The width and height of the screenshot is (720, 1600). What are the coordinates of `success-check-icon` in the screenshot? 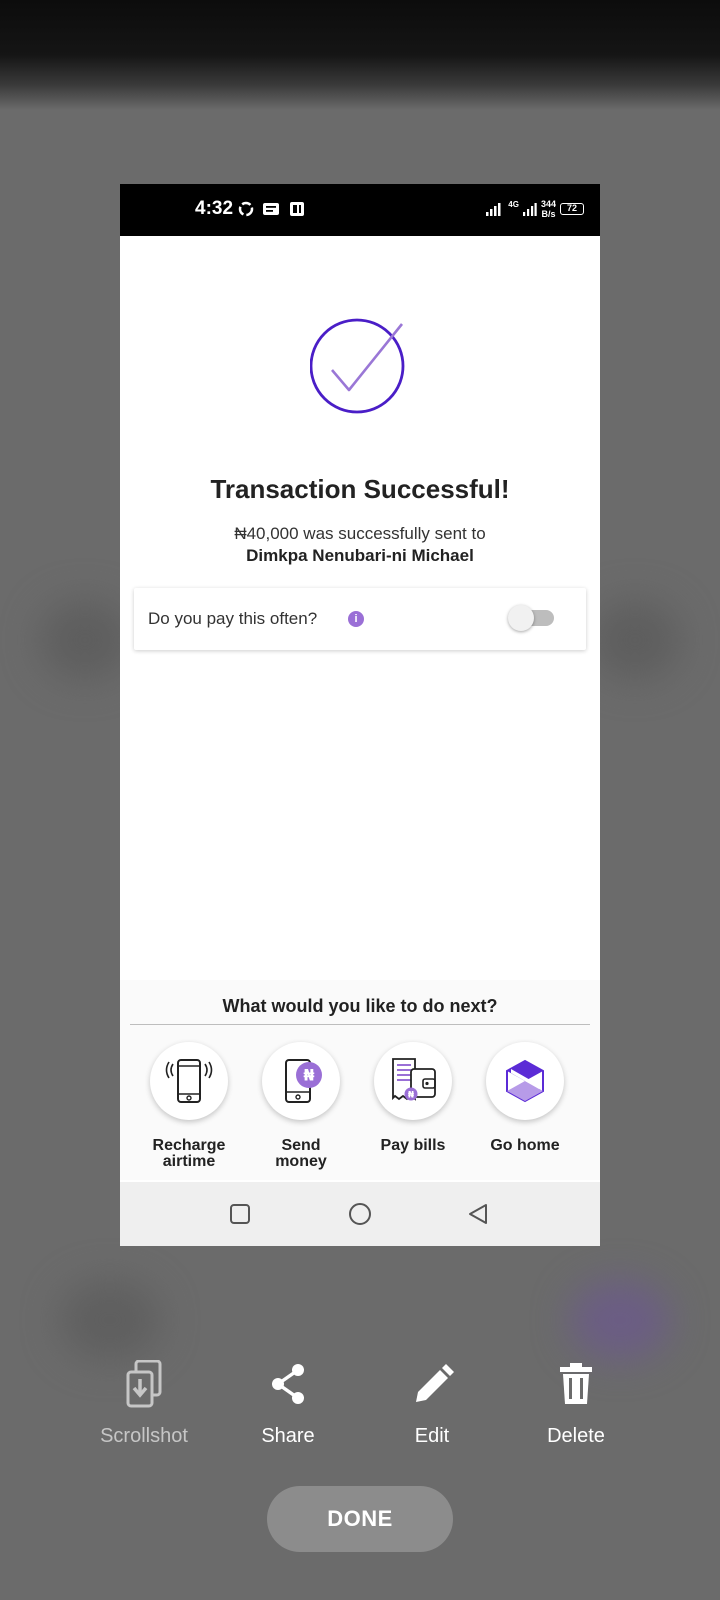 It's located at (357, 366).